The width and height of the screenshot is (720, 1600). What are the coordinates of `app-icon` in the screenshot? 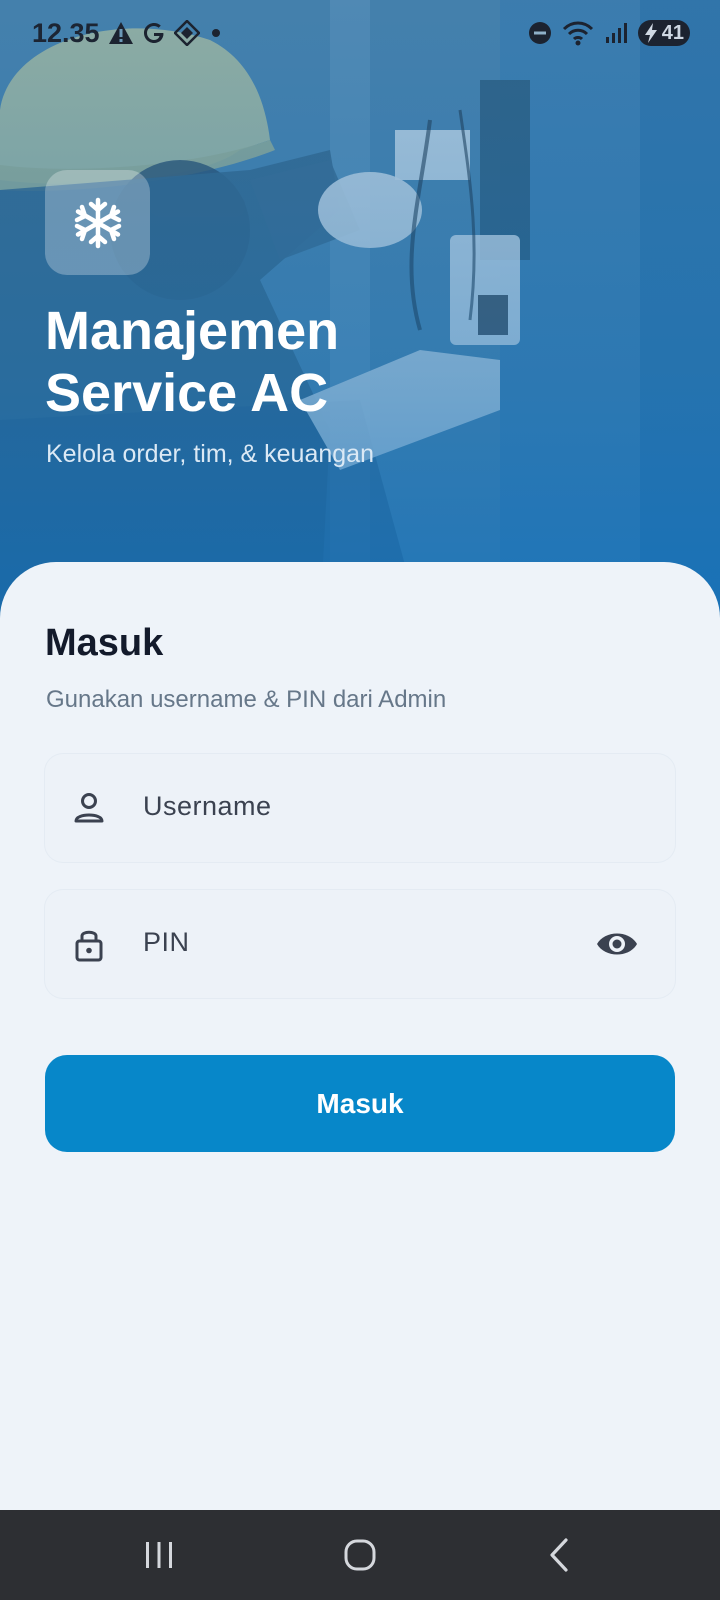 It's located at (187, 33).